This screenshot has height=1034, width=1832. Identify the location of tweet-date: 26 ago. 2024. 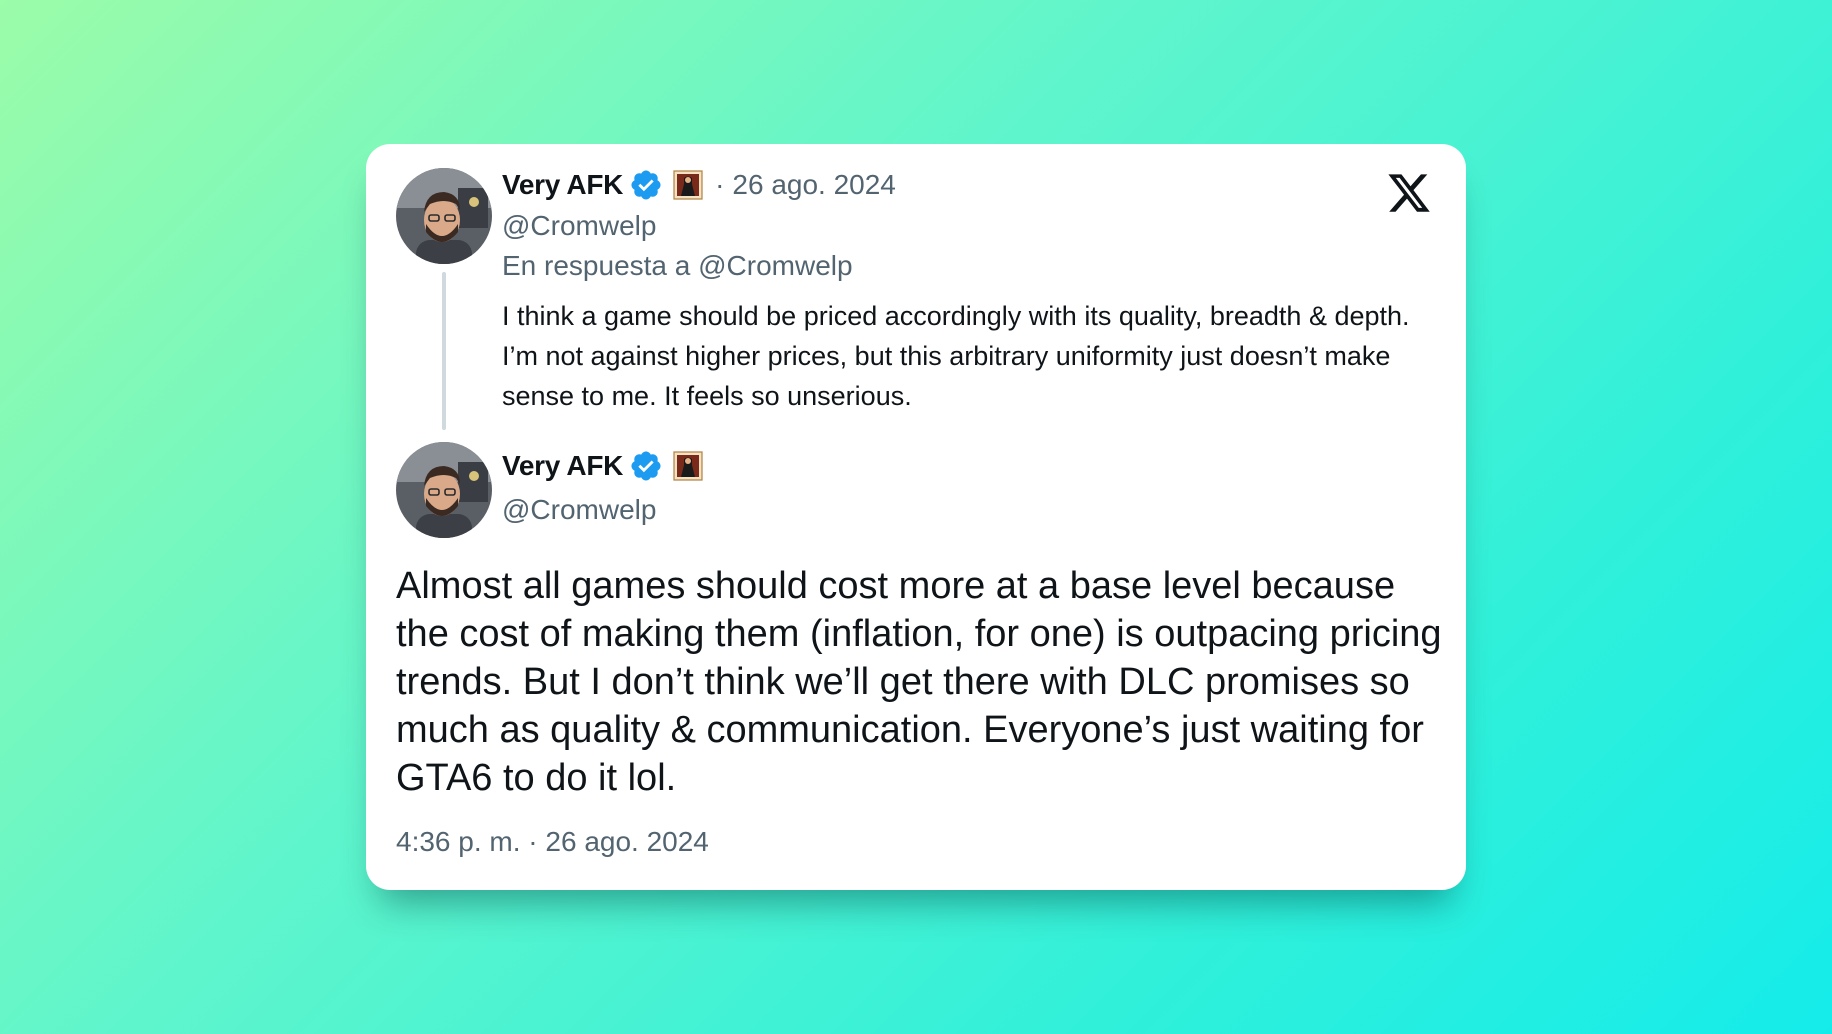
(814, 185).